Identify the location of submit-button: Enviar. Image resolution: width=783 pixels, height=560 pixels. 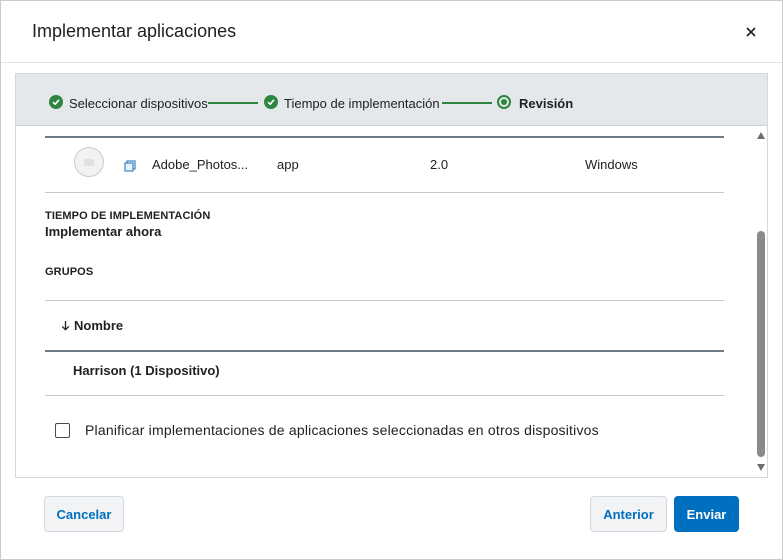
(706, 514).